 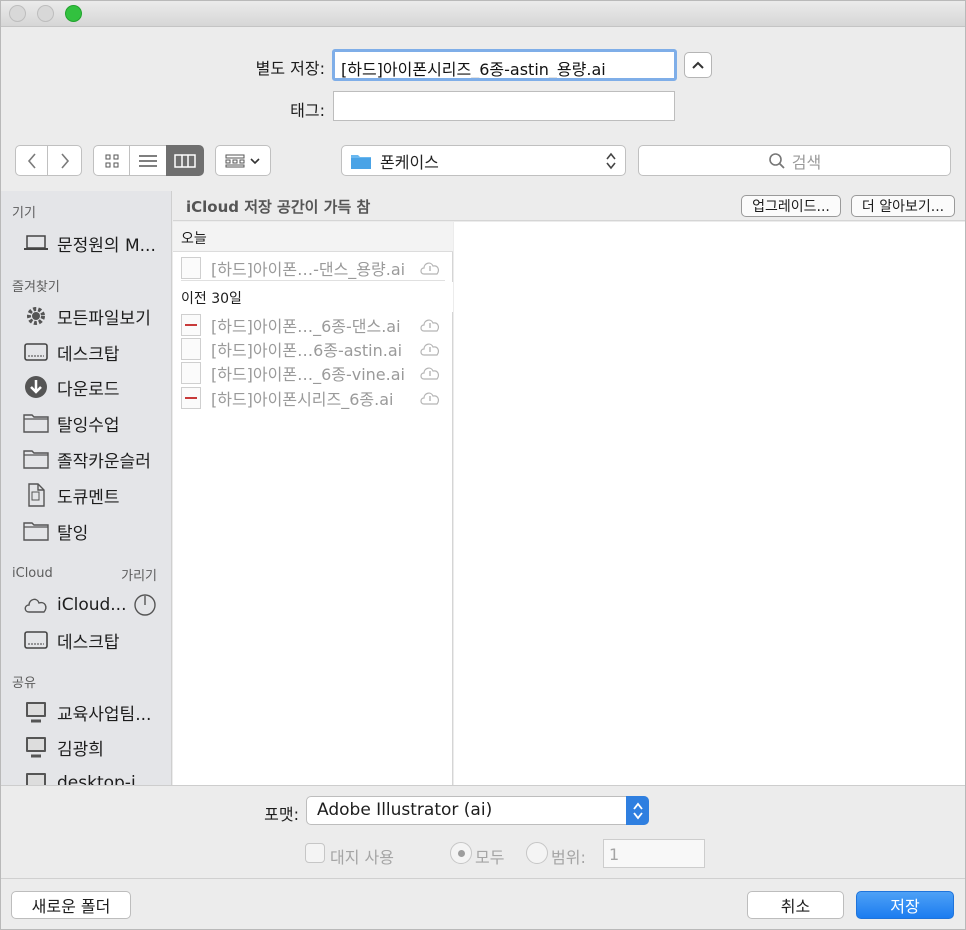 I want to click on sidebar-header-devices: 기기, so click(x=24, y=213).